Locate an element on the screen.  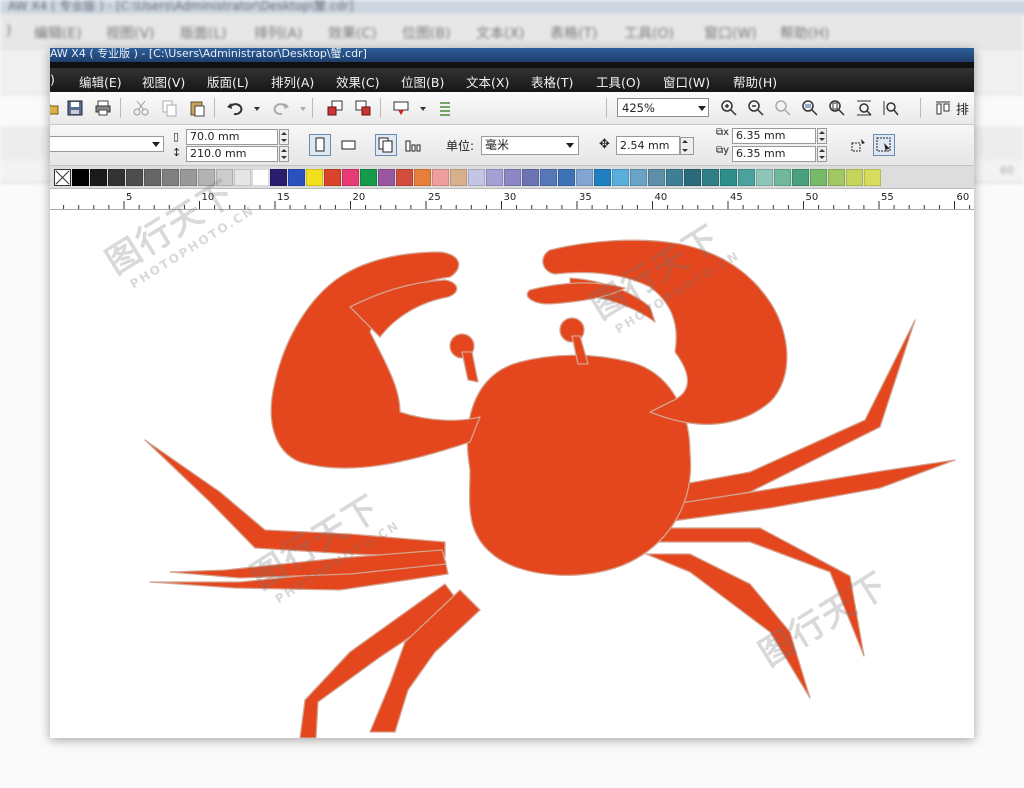
duplicate-y-stepper is located at coordinates (822, 154).